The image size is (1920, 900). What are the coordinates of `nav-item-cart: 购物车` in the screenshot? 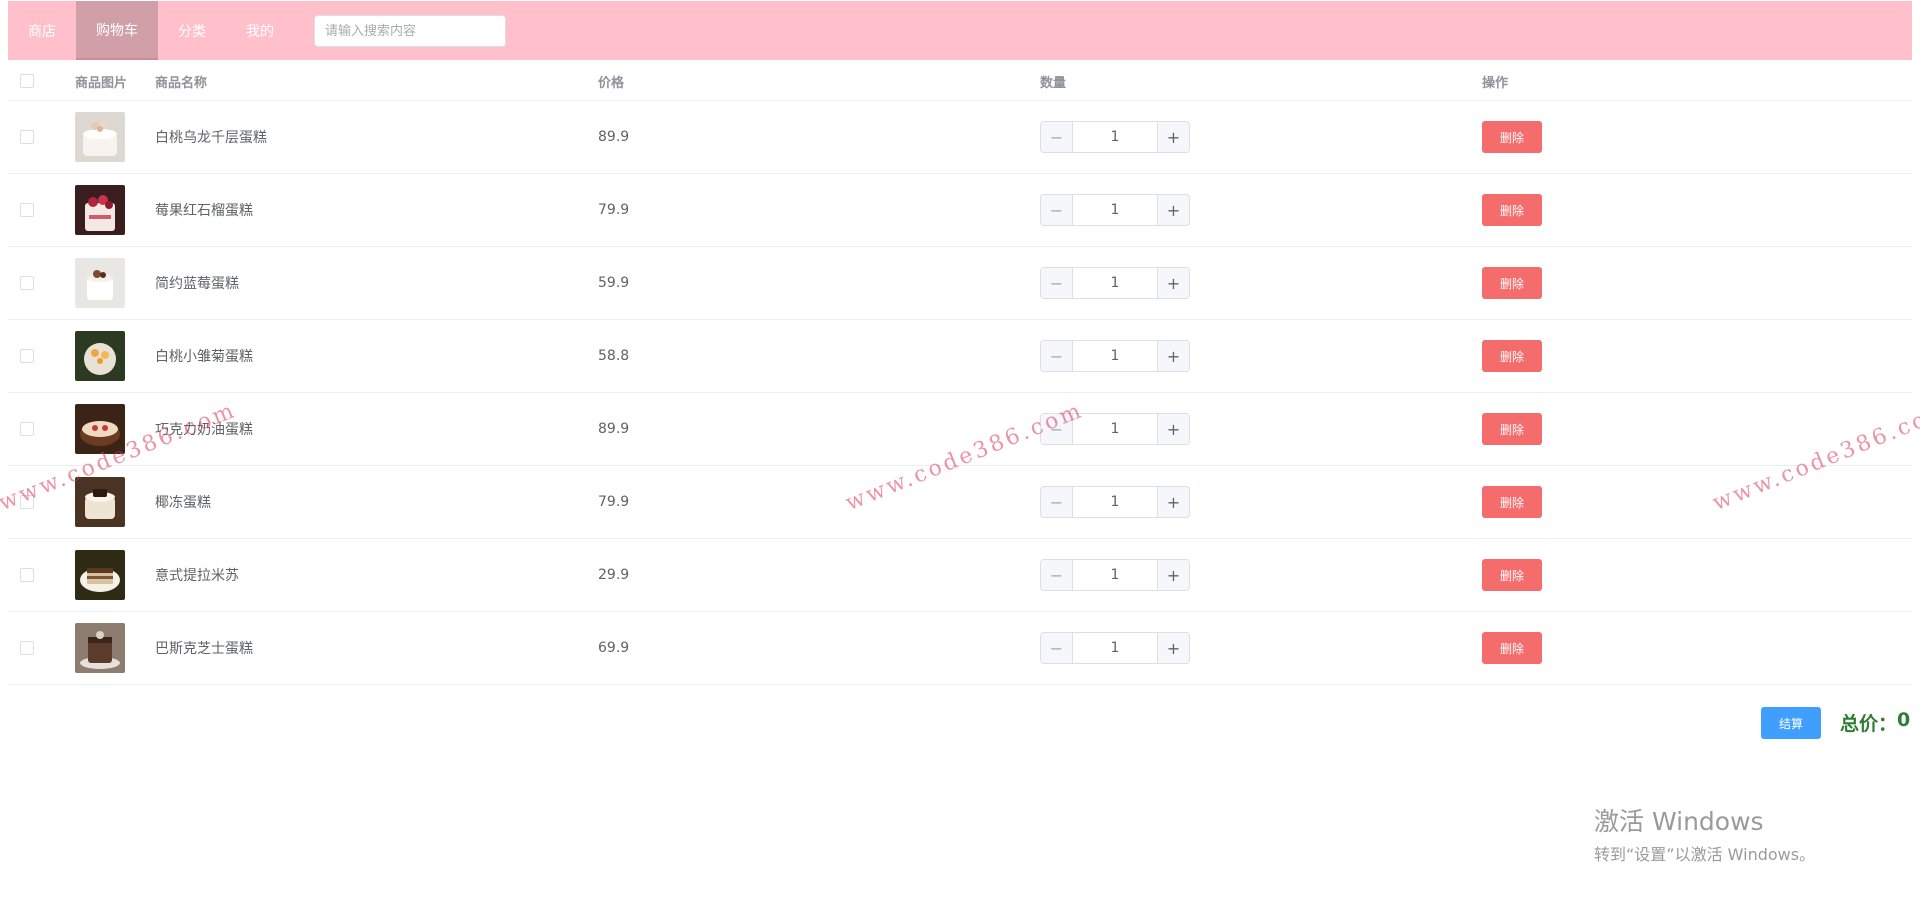 It's located at (117, 30).